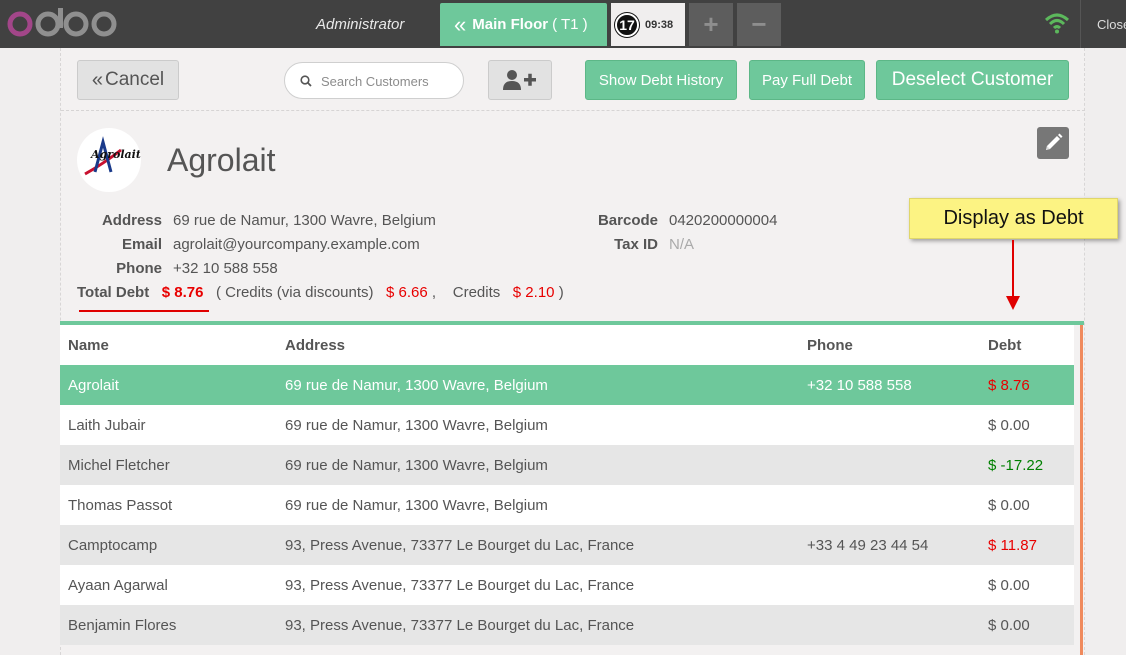 Image resolution: width=1126 pixels, height=655 pixels. I want to click on search-customers-input, so click(389, 81).